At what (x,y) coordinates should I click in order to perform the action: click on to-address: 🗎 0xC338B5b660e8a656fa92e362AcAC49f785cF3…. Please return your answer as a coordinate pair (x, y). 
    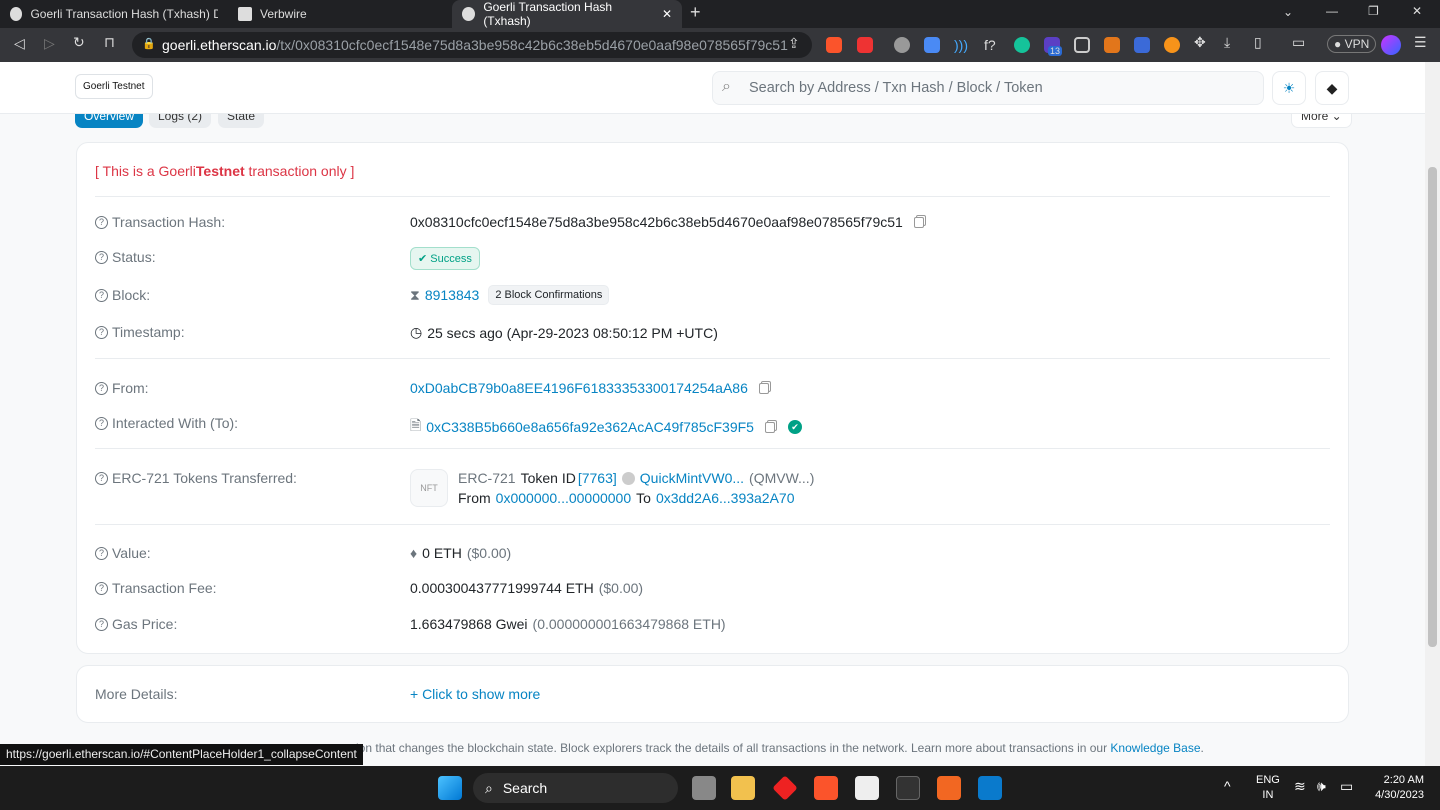
    Looking at the image, I should click on (606, 427).